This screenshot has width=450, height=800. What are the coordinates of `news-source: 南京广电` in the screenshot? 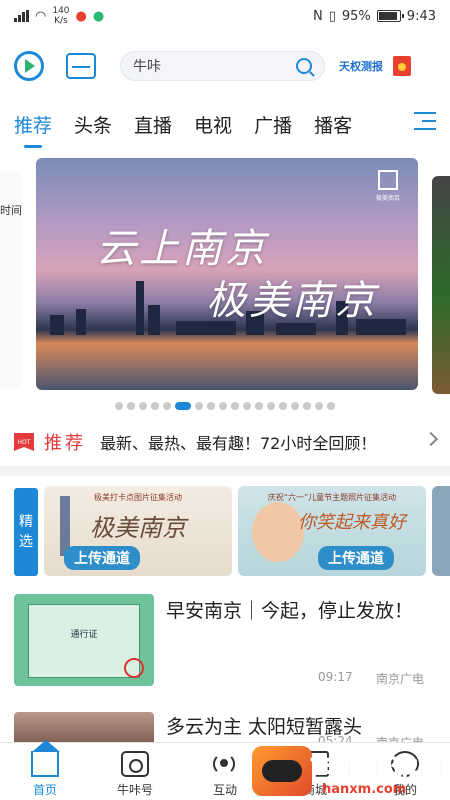 It's located at (400, 679).